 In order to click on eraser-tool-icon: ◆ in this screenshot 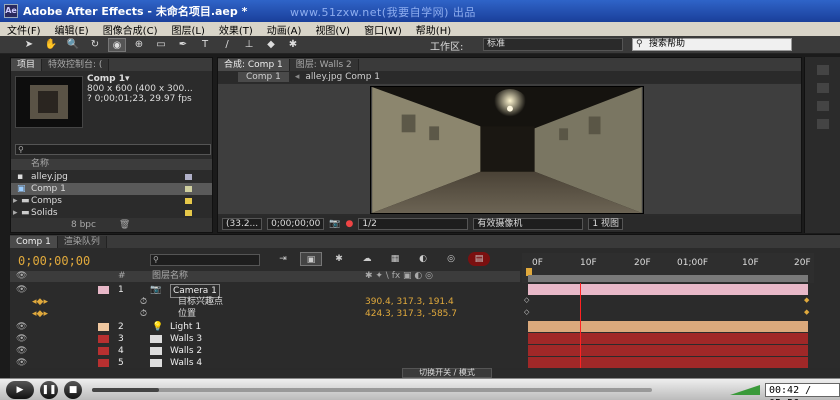, I will do `click(271, 45)`.